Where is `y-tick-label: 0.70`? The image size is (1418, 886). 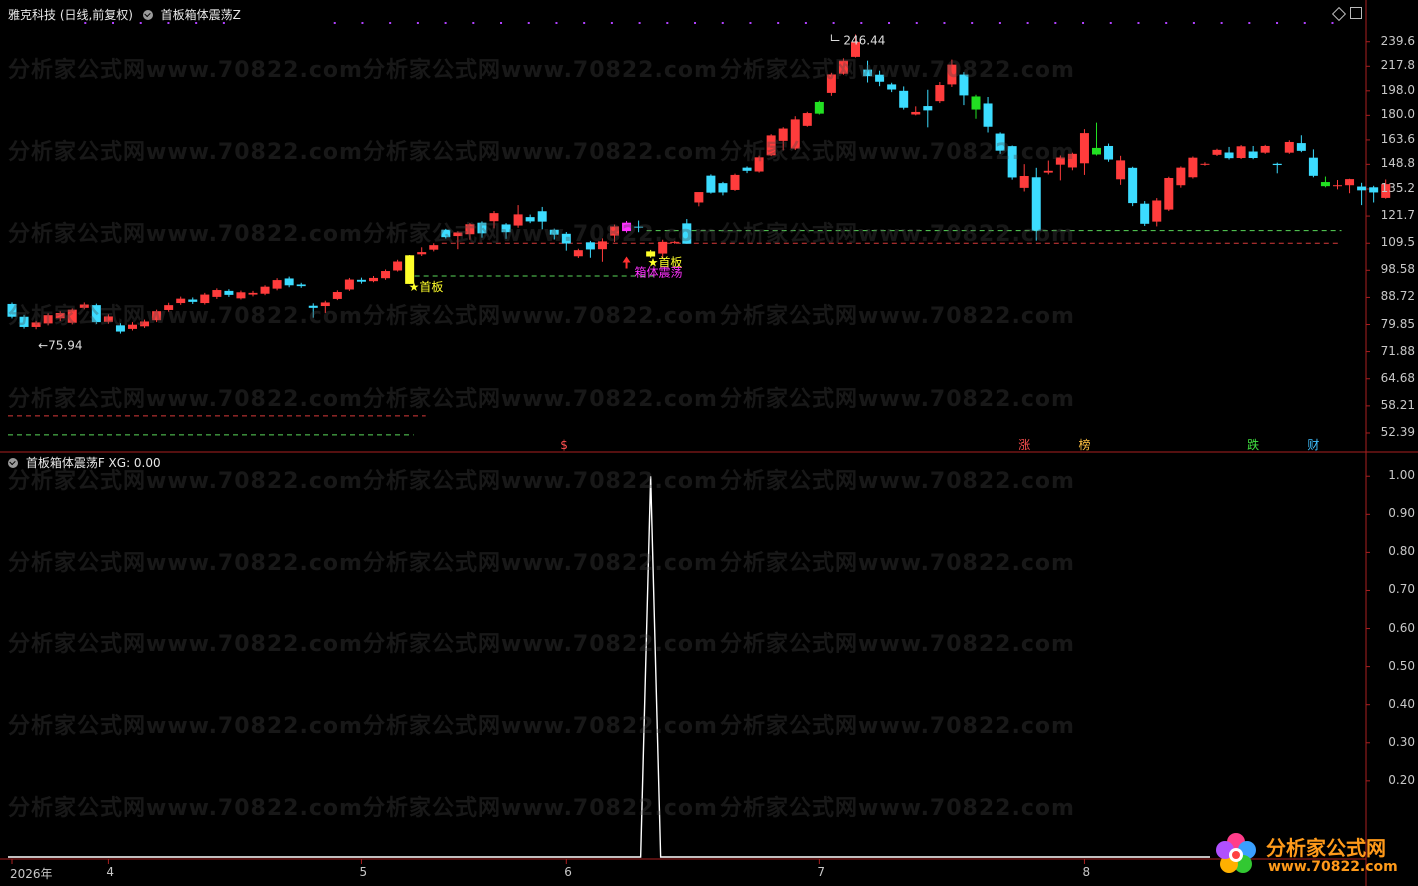
y-tick-label: 0.70 is located at coordinates (1401, 589).